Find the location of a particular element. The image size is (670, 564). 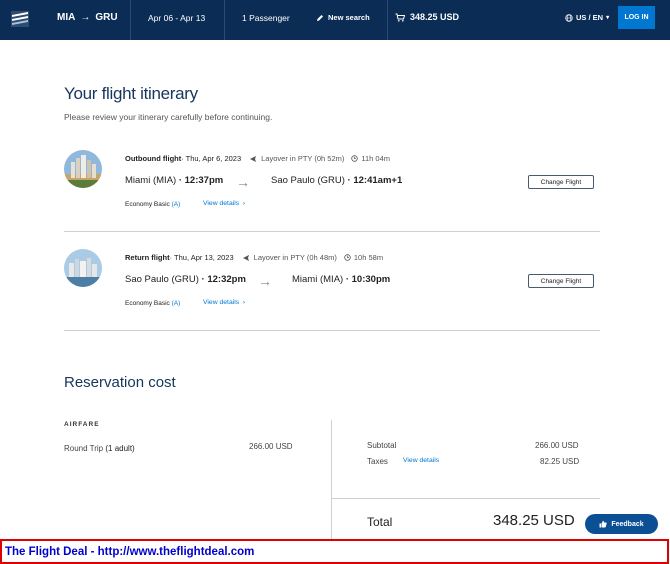

arrival-time: · 10:30pm is located at coordinates (367, 279).